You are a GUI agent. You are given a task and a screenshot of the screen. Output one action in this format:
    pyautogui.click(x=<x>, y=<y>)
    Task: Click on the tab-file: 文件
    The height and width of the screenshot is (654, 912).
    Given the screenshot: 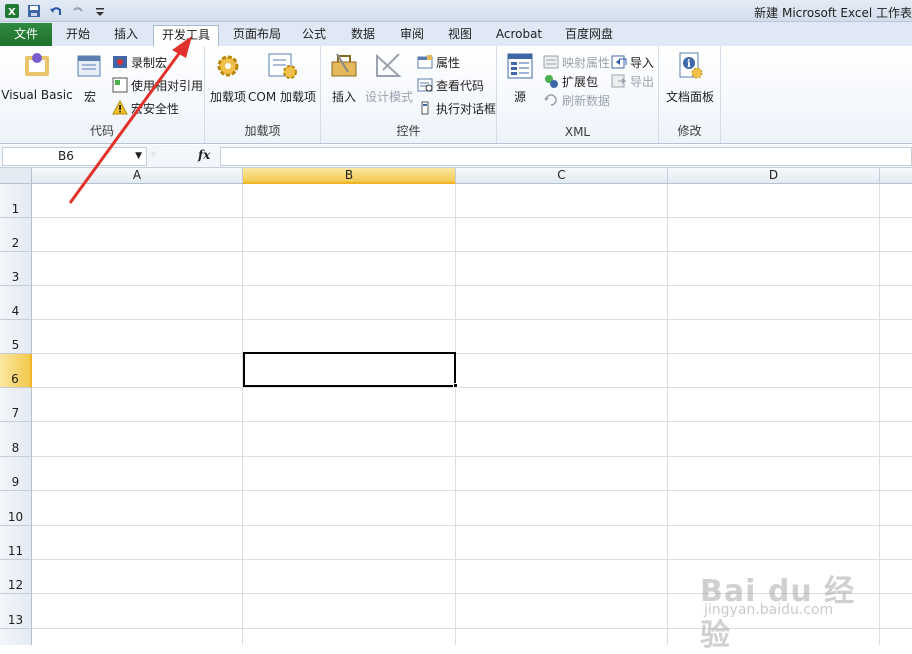 What is the action you would take?
    pyautogui.click(x=26, y=34)
    